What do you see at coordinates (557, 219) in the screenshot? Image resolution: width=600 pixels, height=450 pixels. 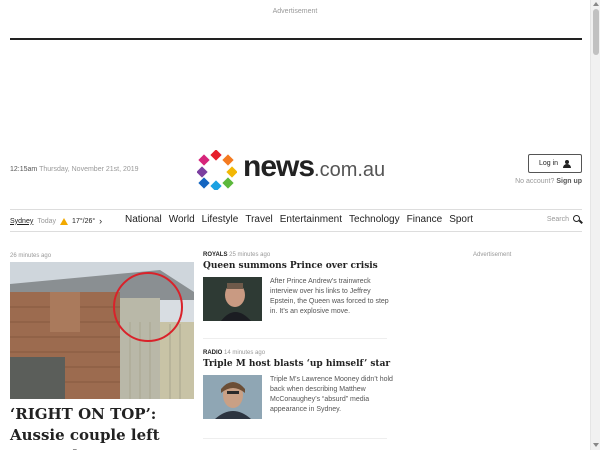 I see `search-label: Search` at bounding box center [557, 219].